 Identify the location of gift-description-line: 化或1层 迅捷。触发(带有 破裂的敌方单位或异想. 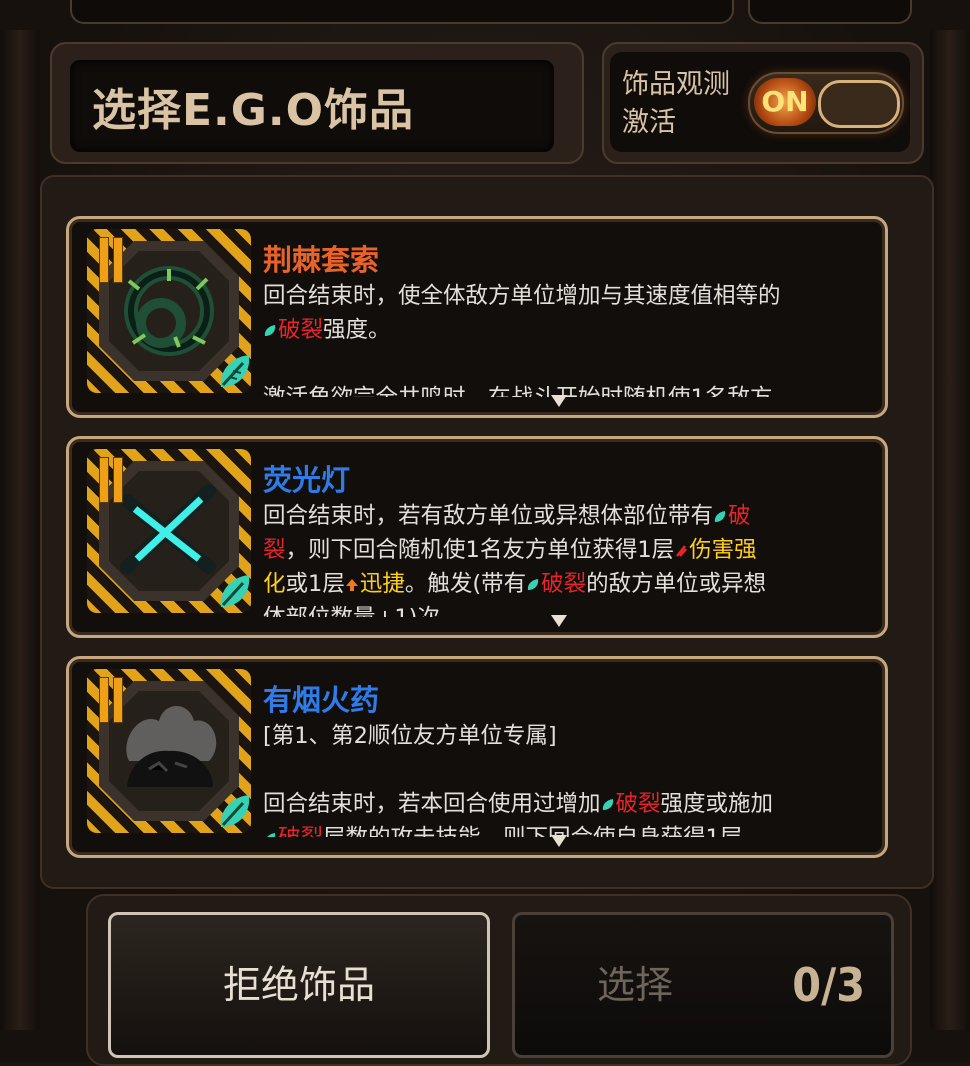
(563, 584).